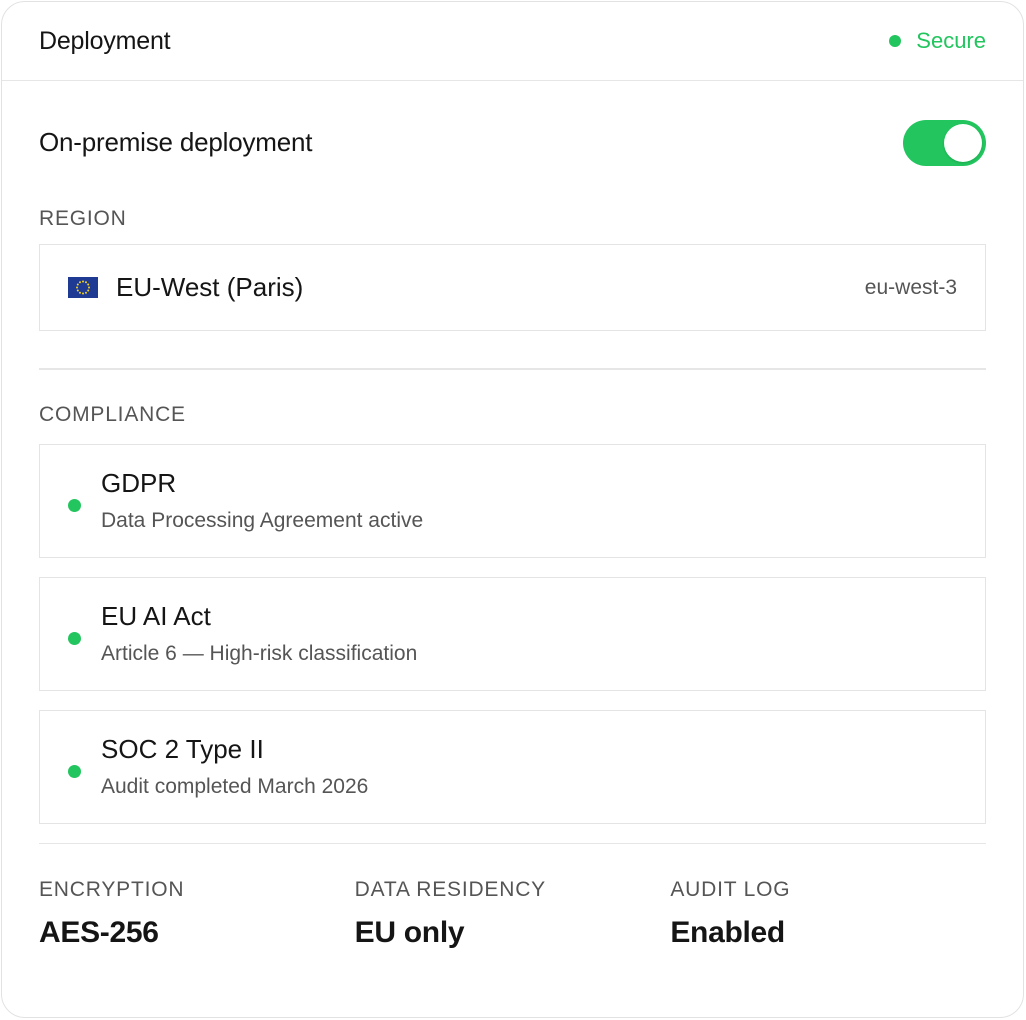 The height and width of the screenshot is (1020, 1026). Describe the element at coordinates (83, 218) in the screenshot. I see `region-section-label: REGION` at that location.